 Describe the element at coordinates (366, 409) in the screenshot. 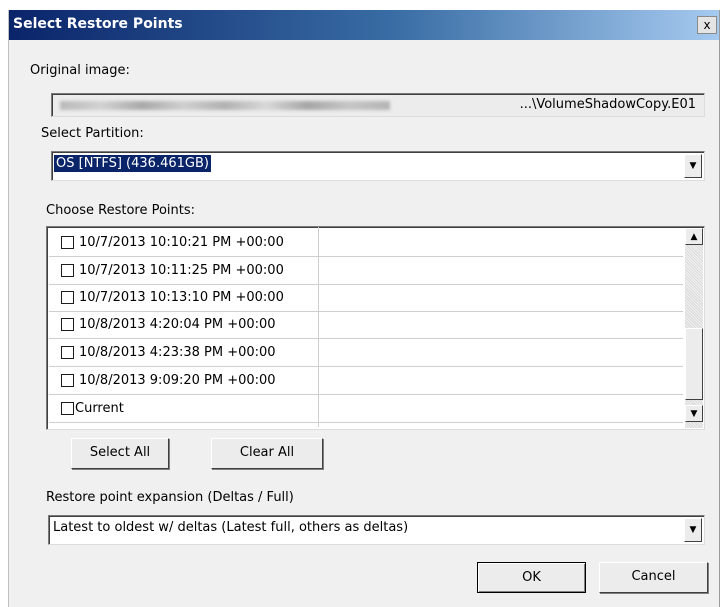

I see `restore-point-row: Current` at that location.